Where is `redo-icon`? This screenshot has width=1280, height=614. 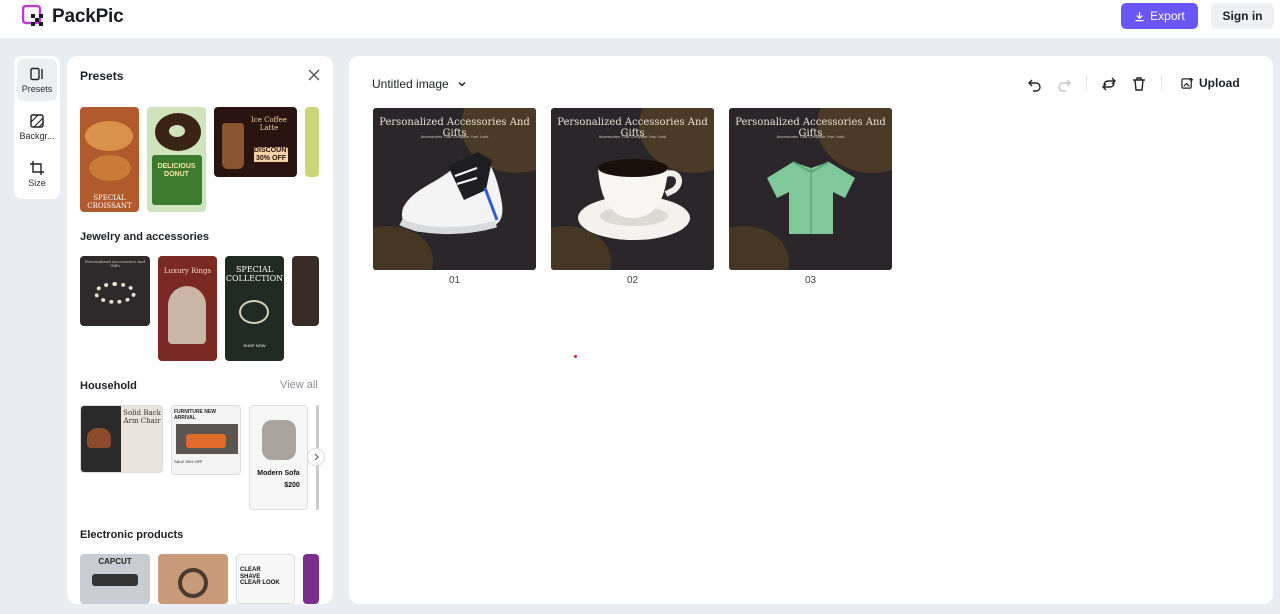 redo-icon is located at coordinates (1064, 84).